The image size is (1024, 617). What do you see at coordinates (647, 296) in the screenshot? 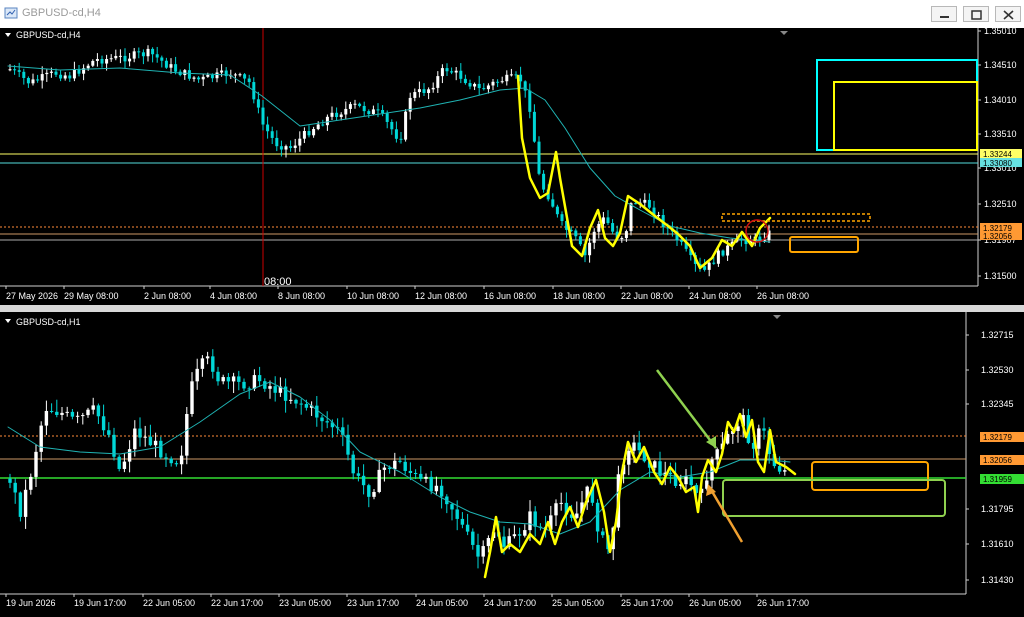
I see `time-tick-label: 22 Jun 08:00` at bounding box center [647, 296].